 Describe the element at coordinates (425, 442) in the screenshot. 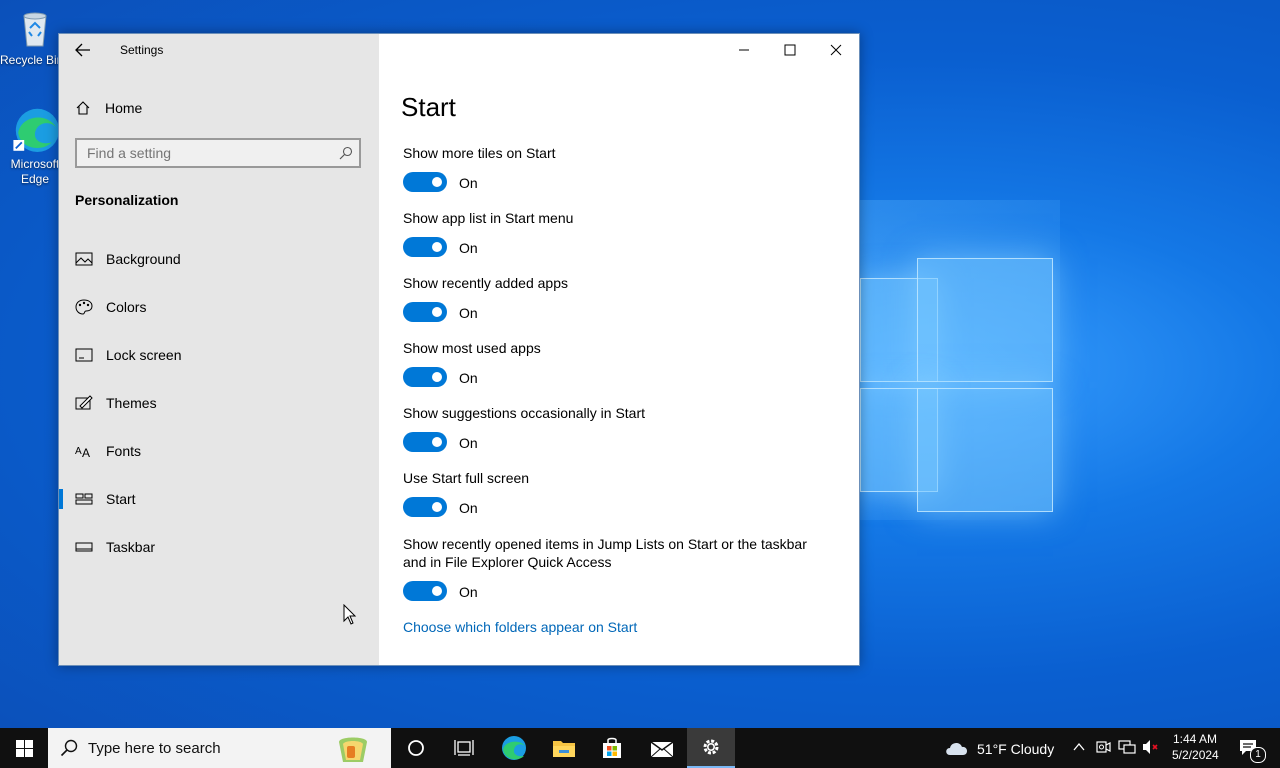

I see `toggle-show-suggestions` at that location.